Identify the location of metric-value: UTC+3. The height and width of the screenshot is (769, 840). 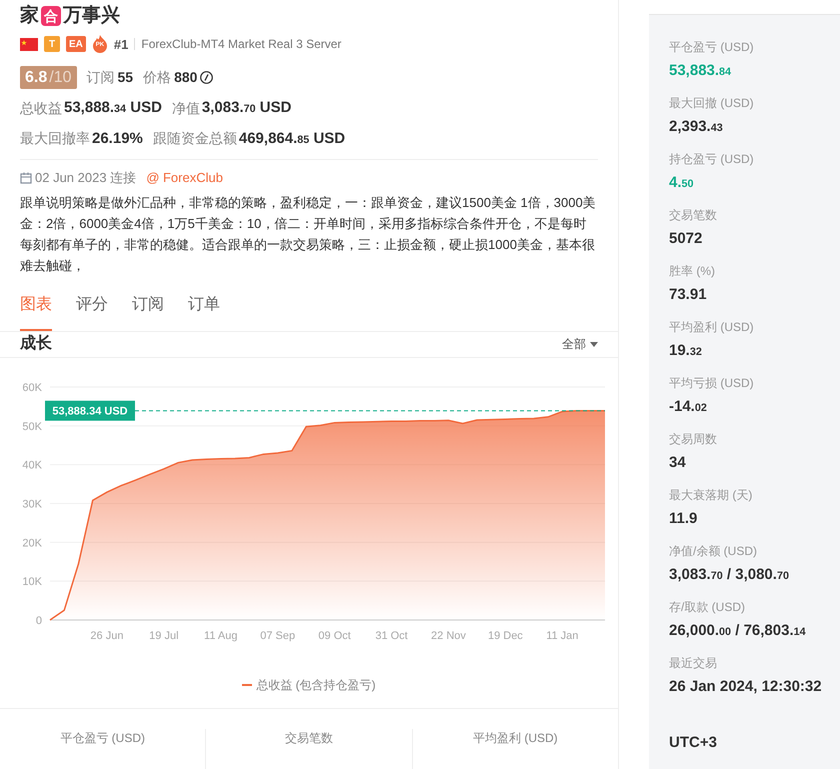
(693, 743).